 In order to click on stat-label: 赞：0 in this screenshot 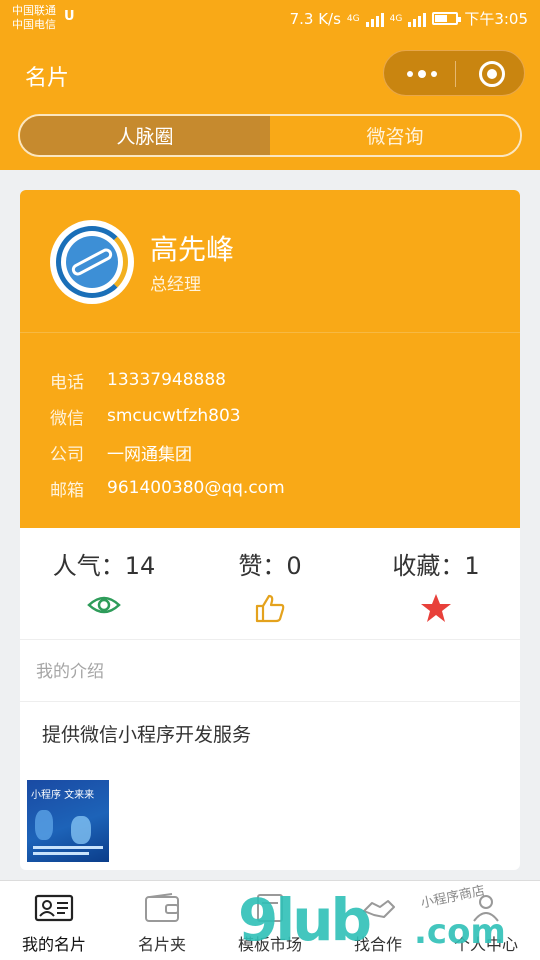, I will do `click(270, 566)`.